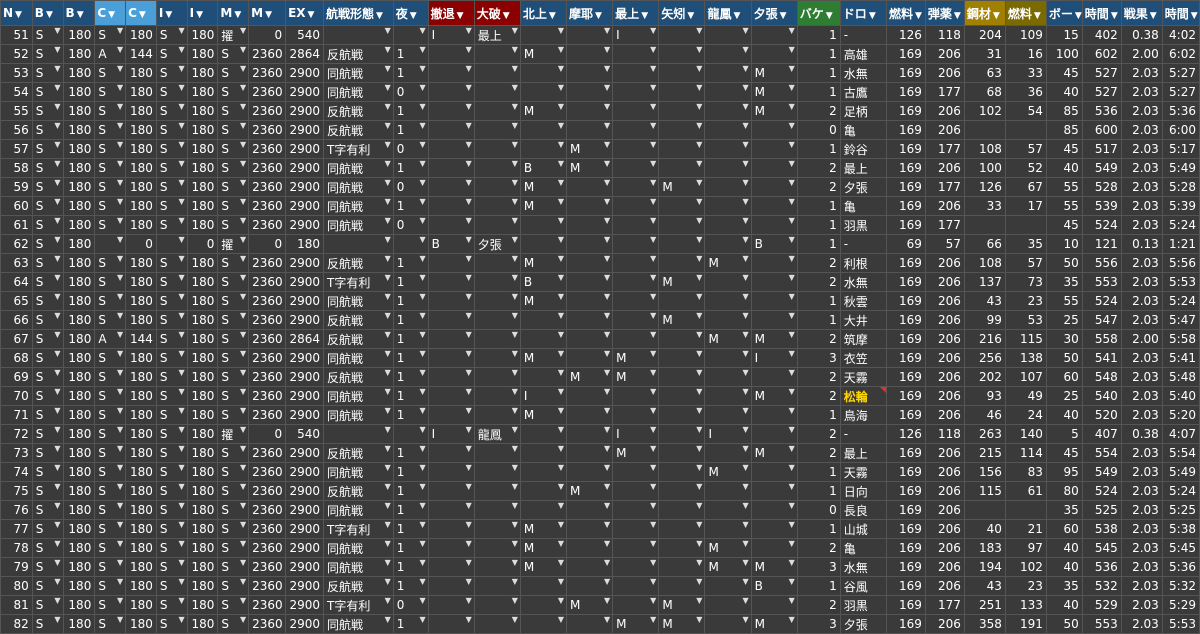  I want to click on table-cell: 筑摩, so click(863, 339).